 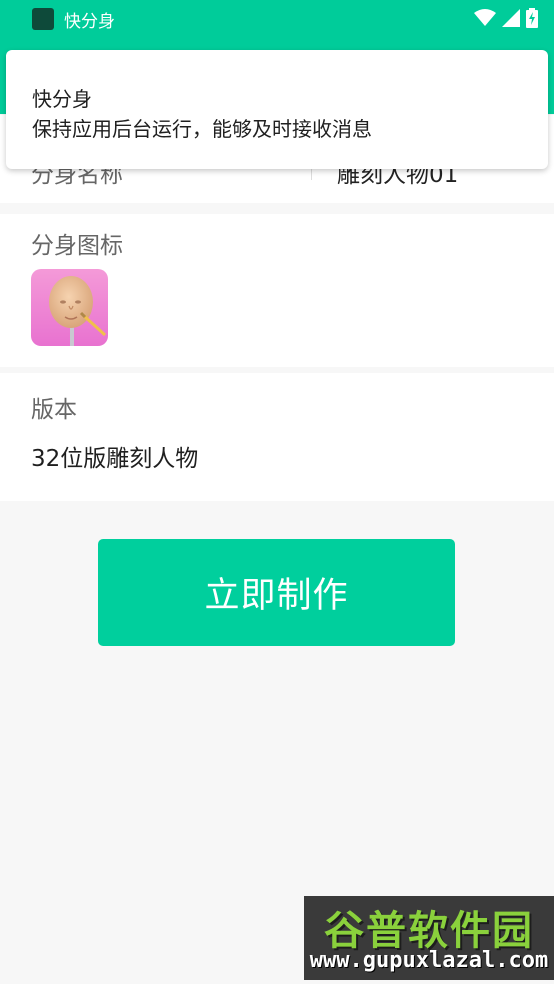 I want to click on make-now-button: 立即制作, so click(x=276, y=592).